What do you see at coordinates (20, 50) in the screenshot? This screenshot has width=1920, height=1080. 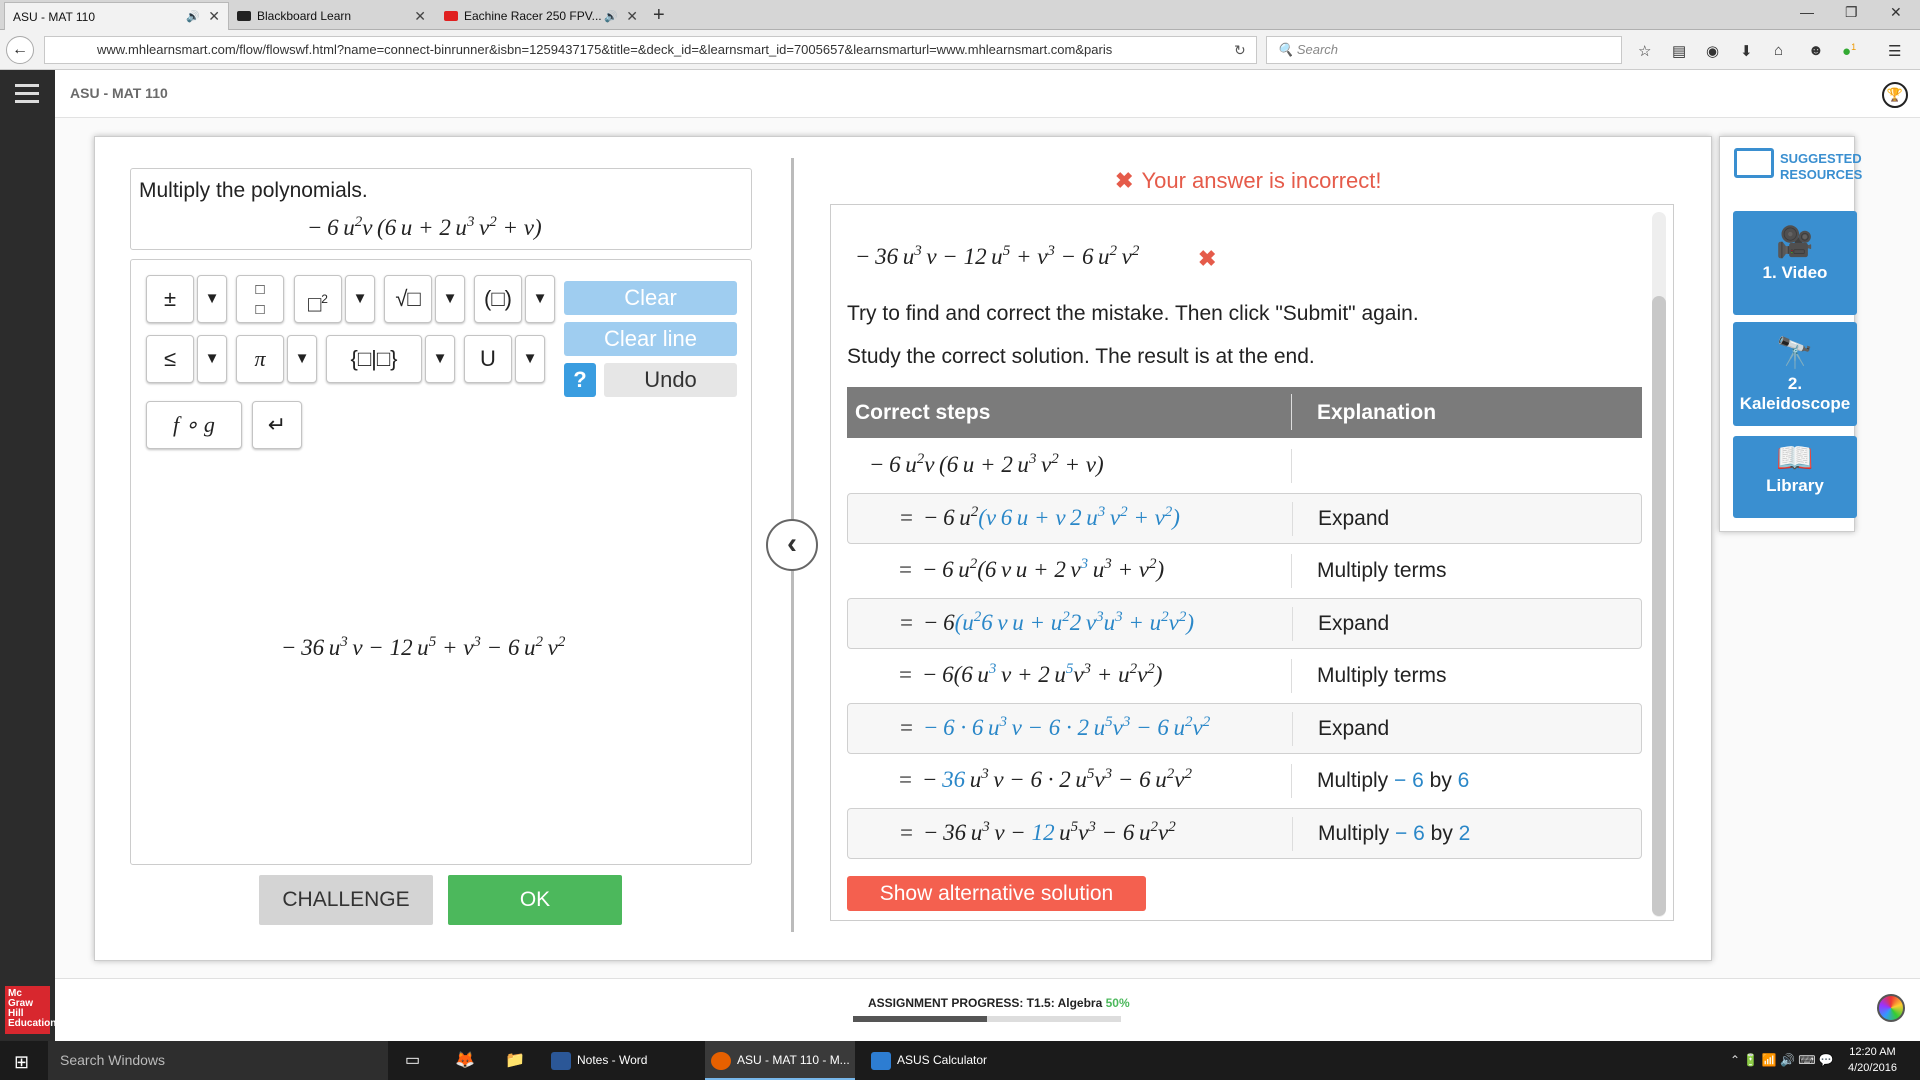 I see `back-arrow-icon: ←` at bounding box center [20, 50].